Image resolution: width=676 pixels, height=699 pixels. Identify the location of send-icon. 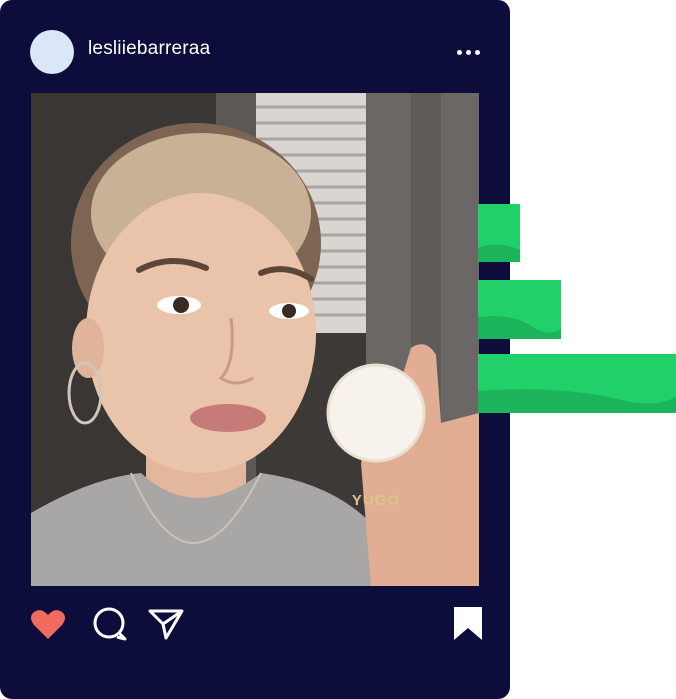
(166, 624).